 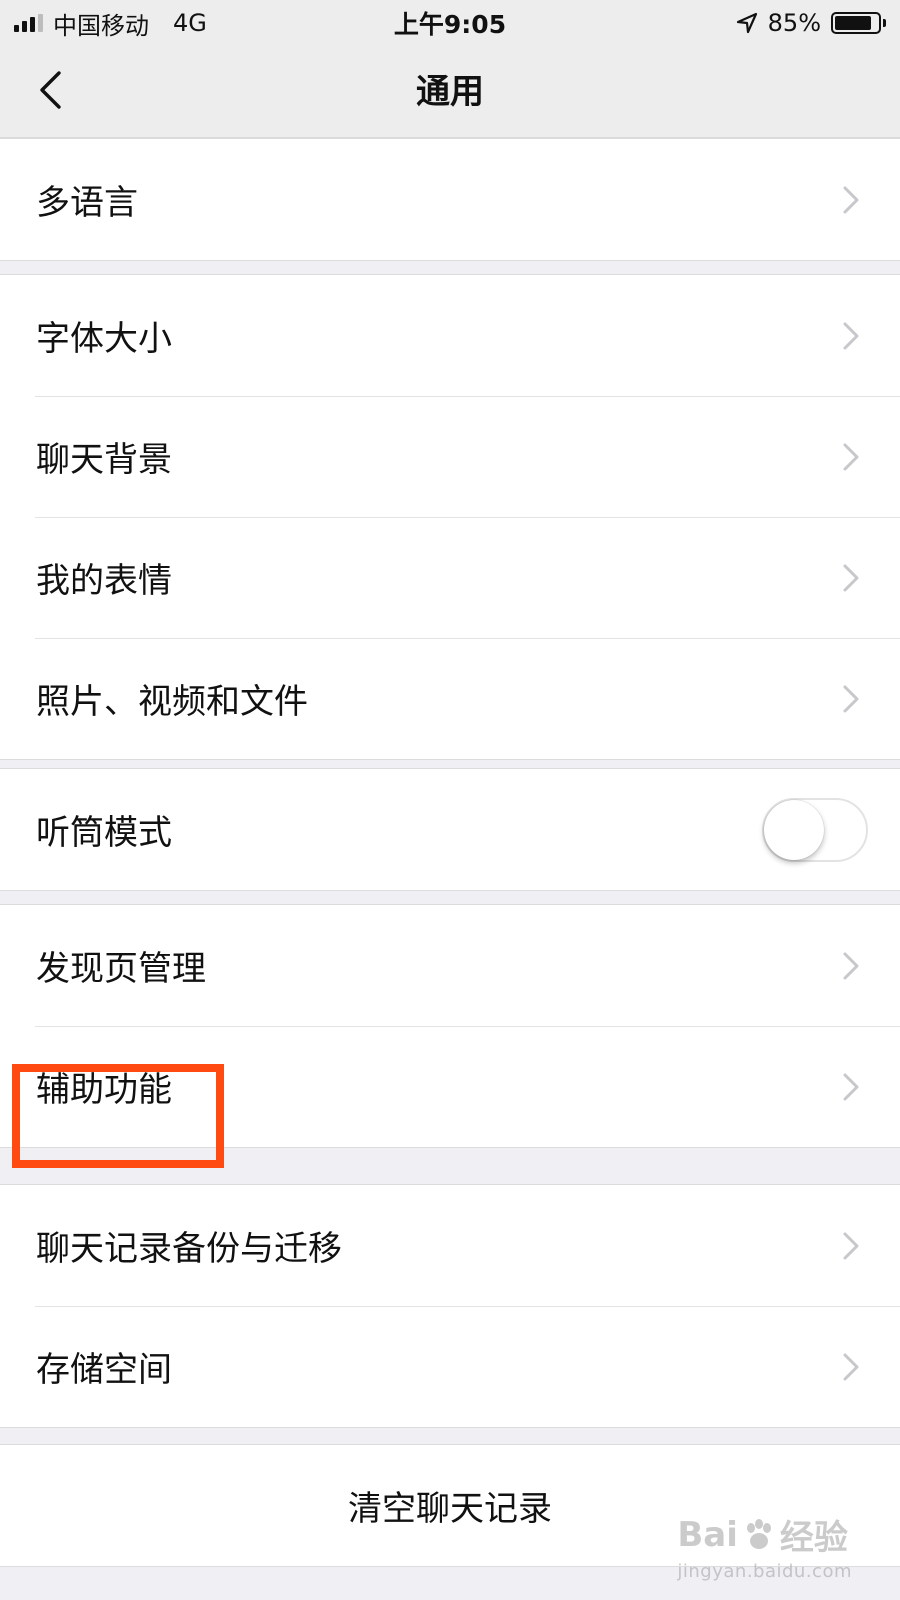 What do you see at coordinates (450, 456) in the screenshot?
I see `row-chat-background: 聊天背景` at bounding box center [450, 456].